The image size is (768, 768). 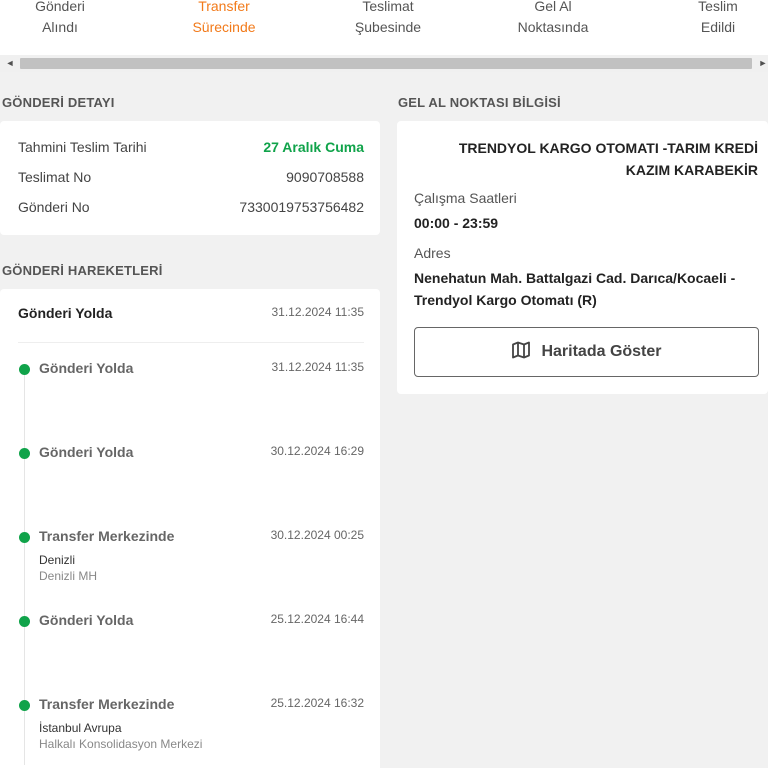 I want to click on detail-row-shipment-no: Gönderi No 7330019753756482, so click(x=191, y=207).